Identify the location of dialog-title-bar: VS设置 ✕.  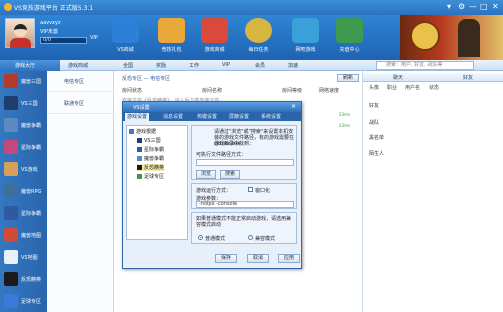
(212, 107).